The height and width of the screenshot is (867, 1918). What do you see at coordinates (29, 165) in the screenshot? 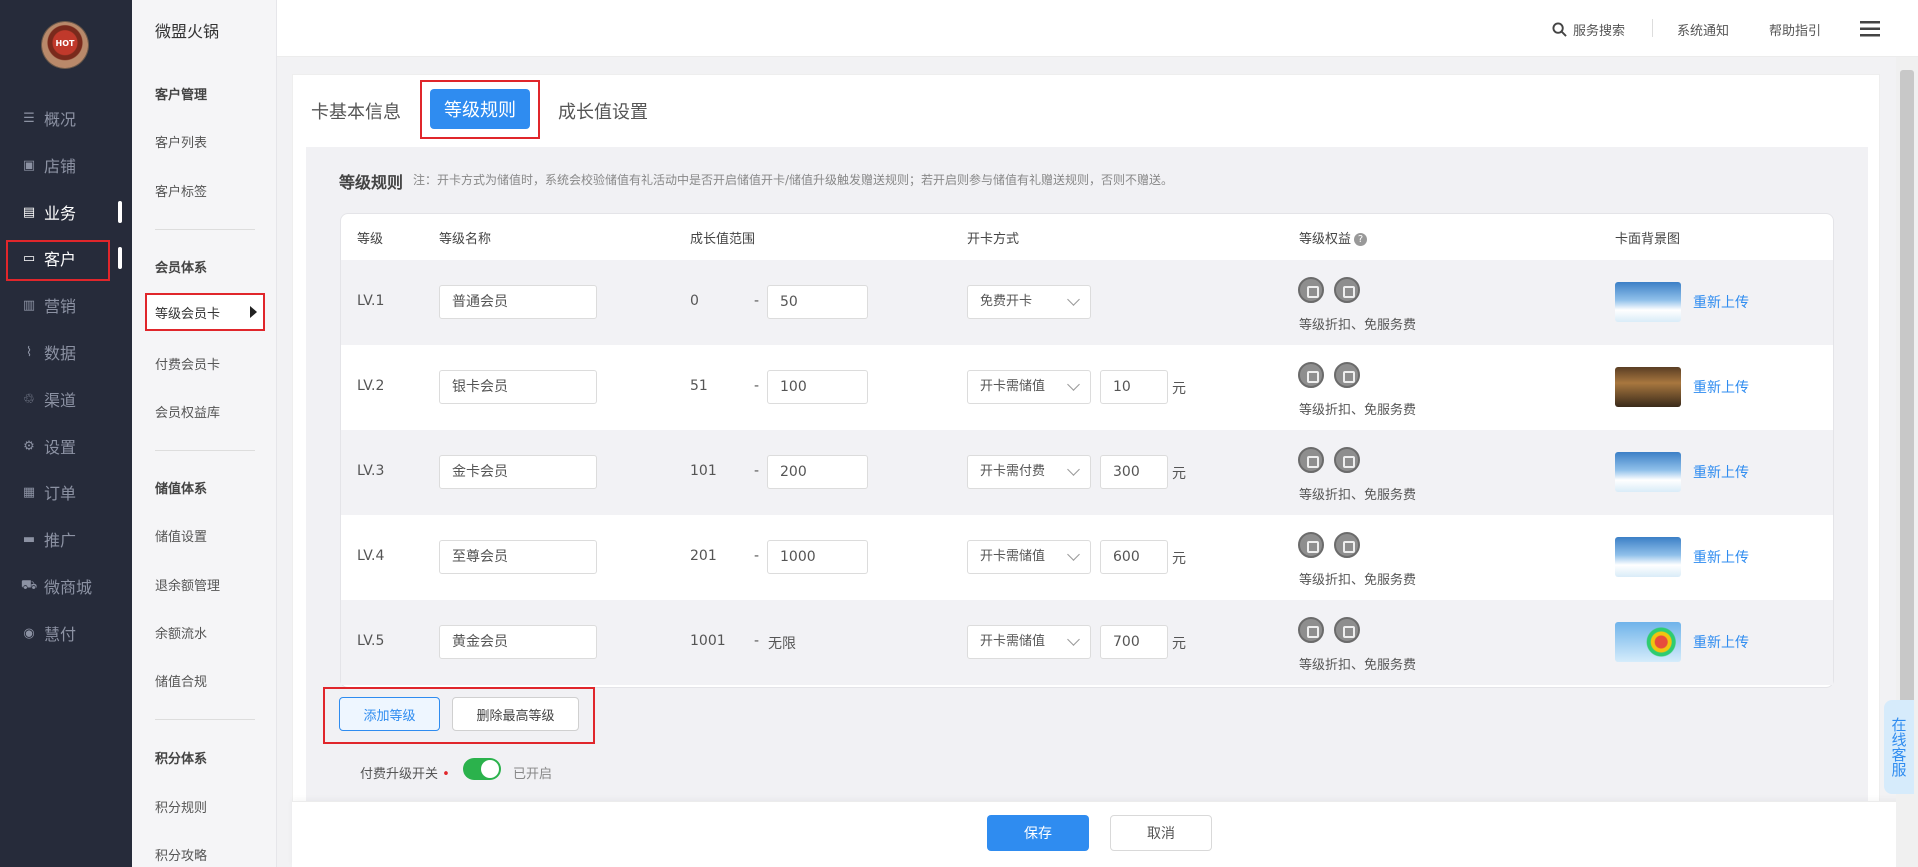
I see `store-icon: ▣` at bounding box center [29, 165].